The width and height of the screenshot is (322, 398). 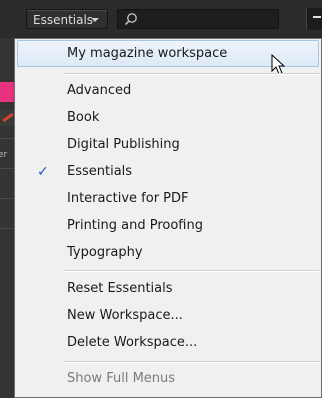 I want to click on chevron-down-icon, so click(x=95, y=20).